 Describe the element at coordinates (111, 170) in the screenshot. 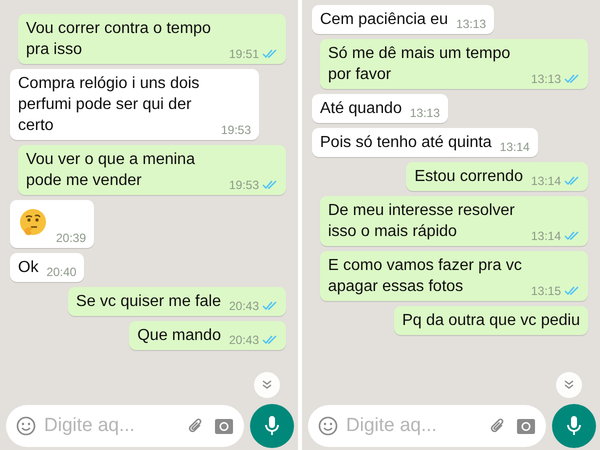

I see `message-text: Vou ver o que a menina pode me vender` at that location.